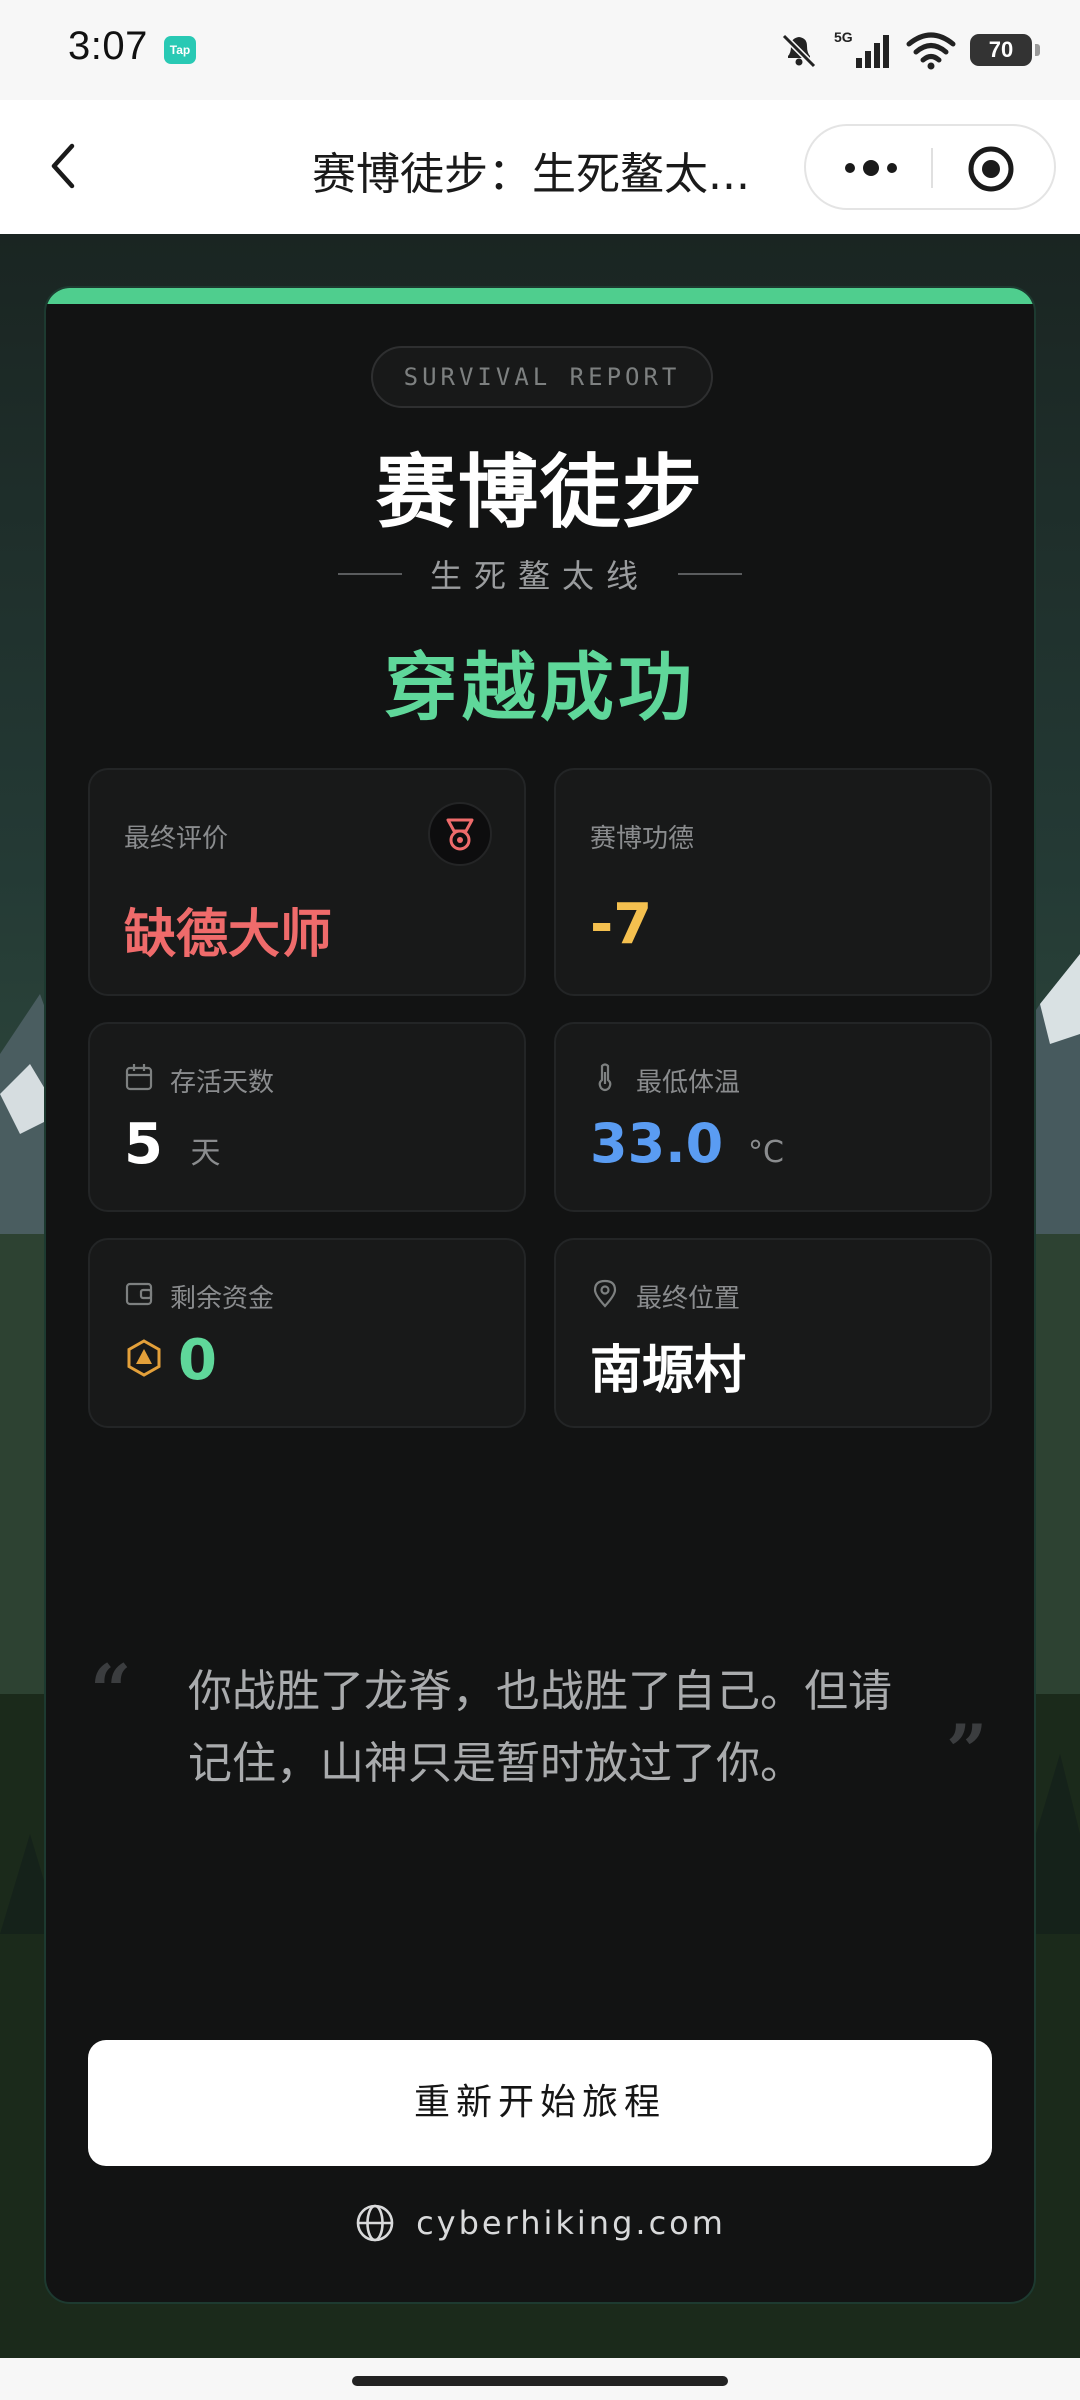 Image resolution: width=1080 pixels, height=2400 pixels. I want to click on stat-final-rating: 最终评价 缺德大师, so click(307, 882).